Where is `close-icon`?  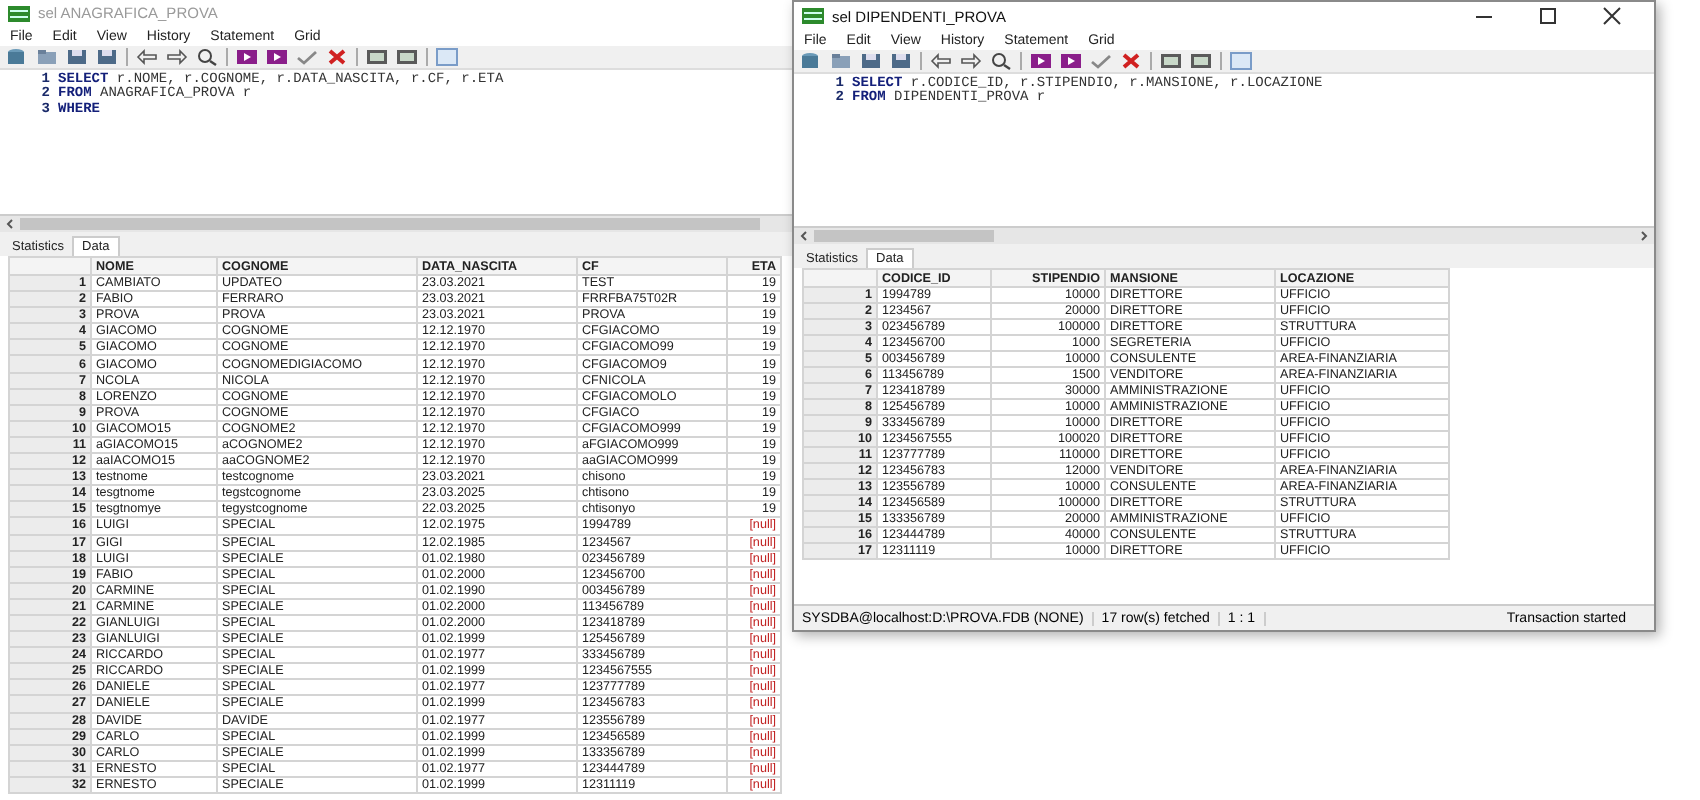
close-icon is located at coordinates (1612, 16).